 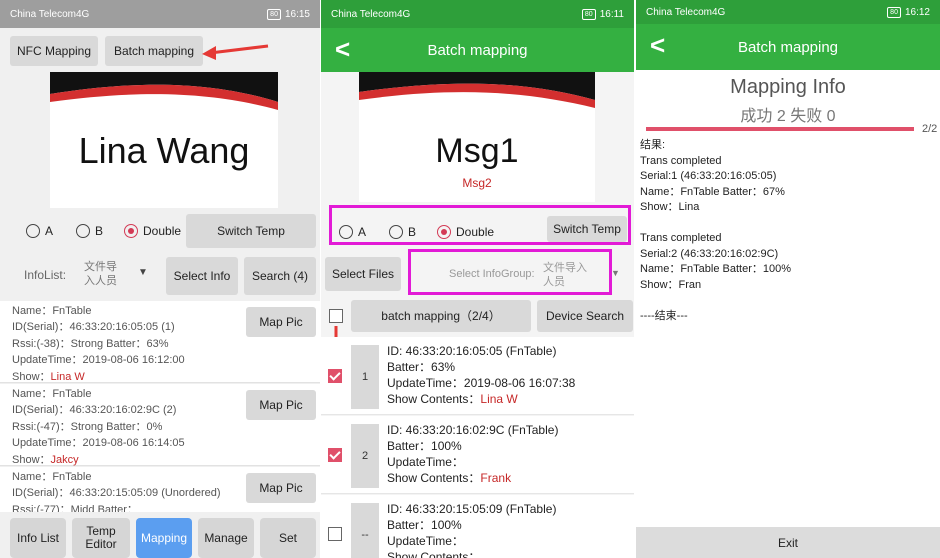 What do you see at coordinates (164, 538) in the screenshot?
I see `nav-mapping: Mapping` at bounding box center [164, 538].